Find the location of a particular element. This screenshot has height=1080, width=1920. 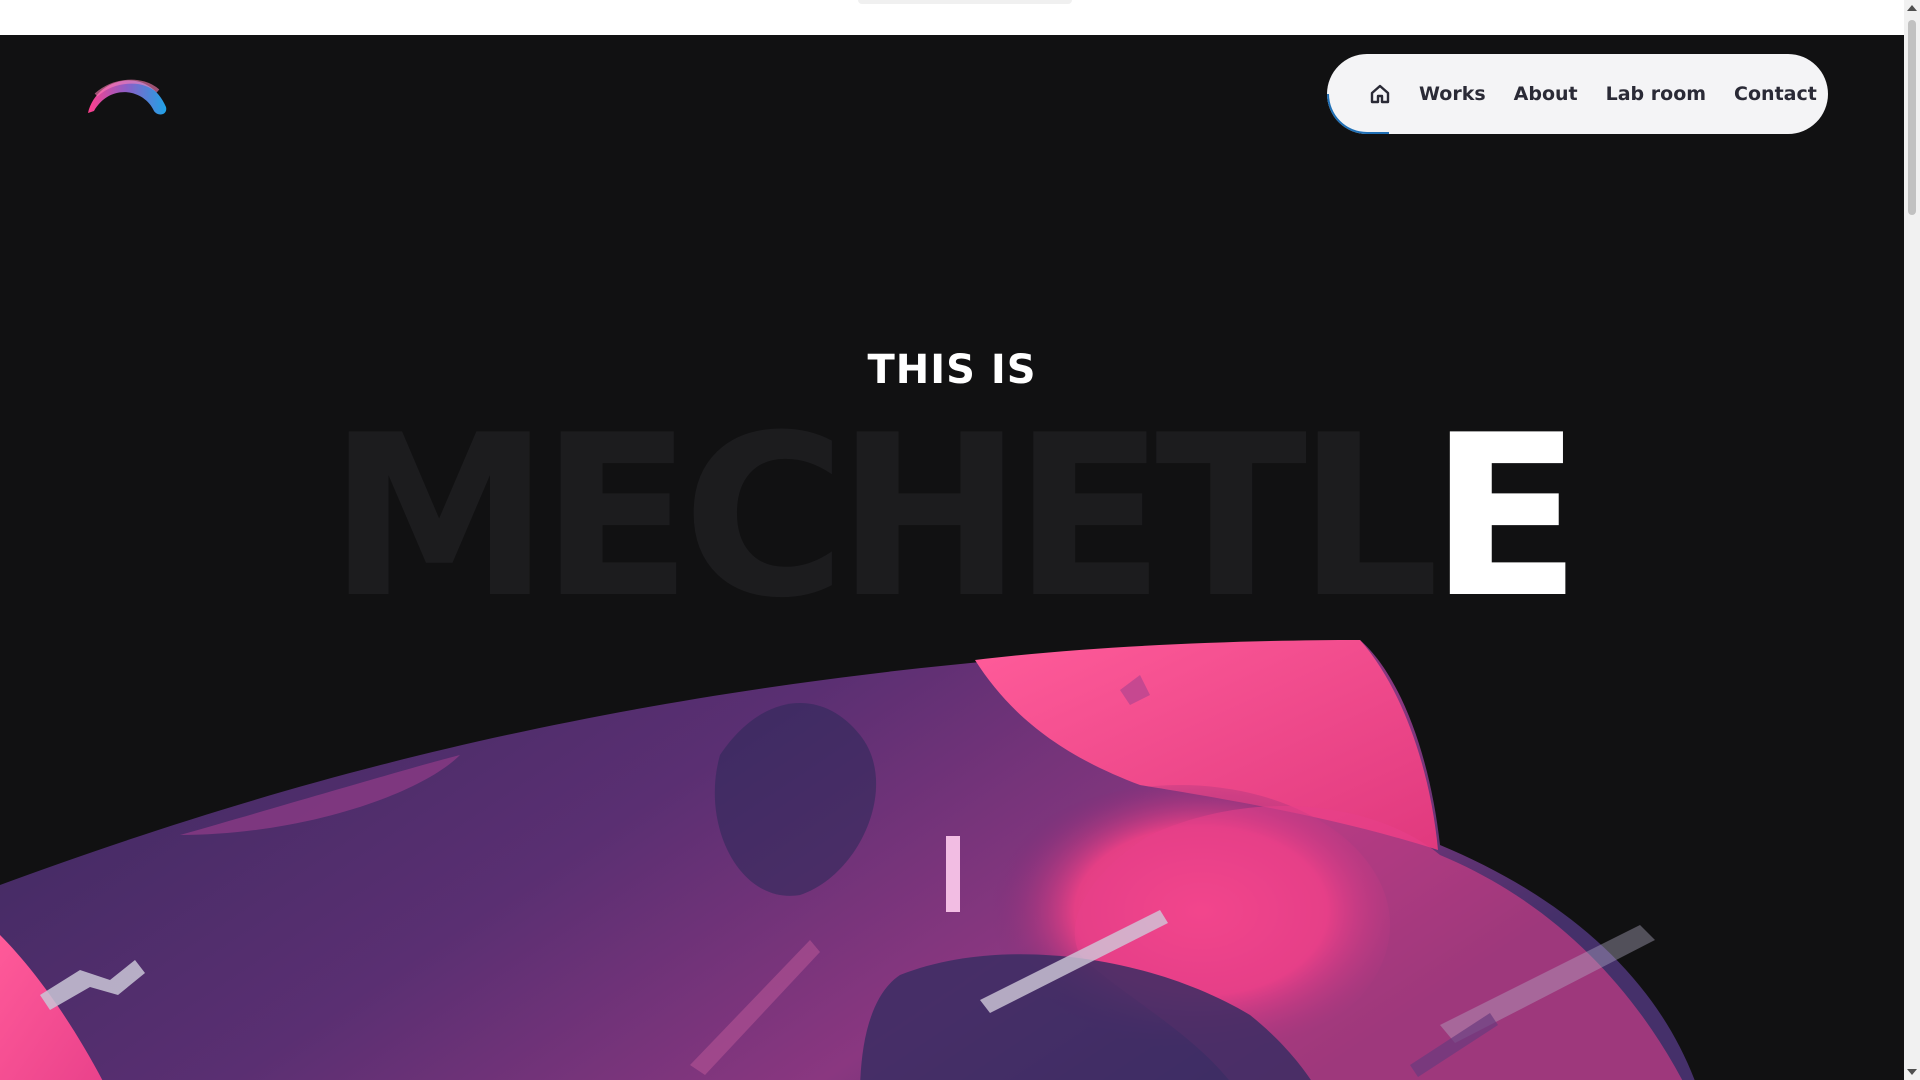

nav-link-works: Works is located at coordinates (1452, 94).